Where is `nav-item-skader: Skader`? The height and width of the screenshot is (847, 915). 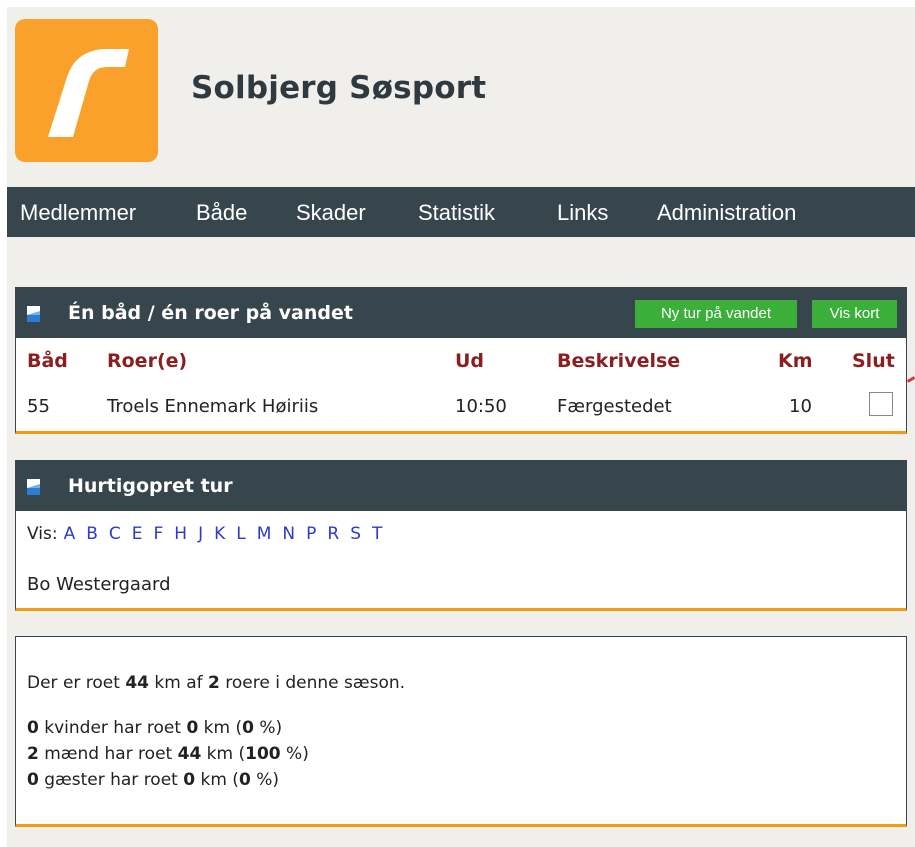
nav-item-skader: Skader is located at coordinates (331, 212).